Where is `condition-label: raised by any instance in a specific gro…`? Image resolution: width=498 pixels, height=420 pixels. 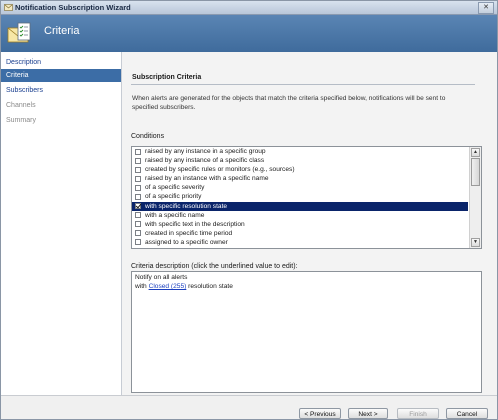
condition-label: raised by any instance in a specific gro… is located at coordinates (205, 151).